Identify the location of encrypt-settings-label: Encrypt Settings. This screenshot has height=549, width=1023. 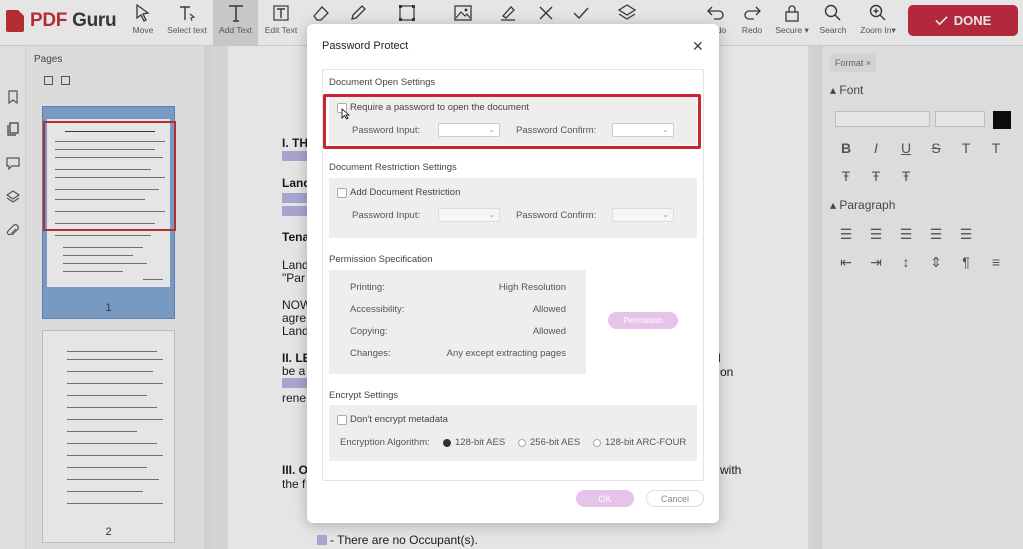
(364, 395).